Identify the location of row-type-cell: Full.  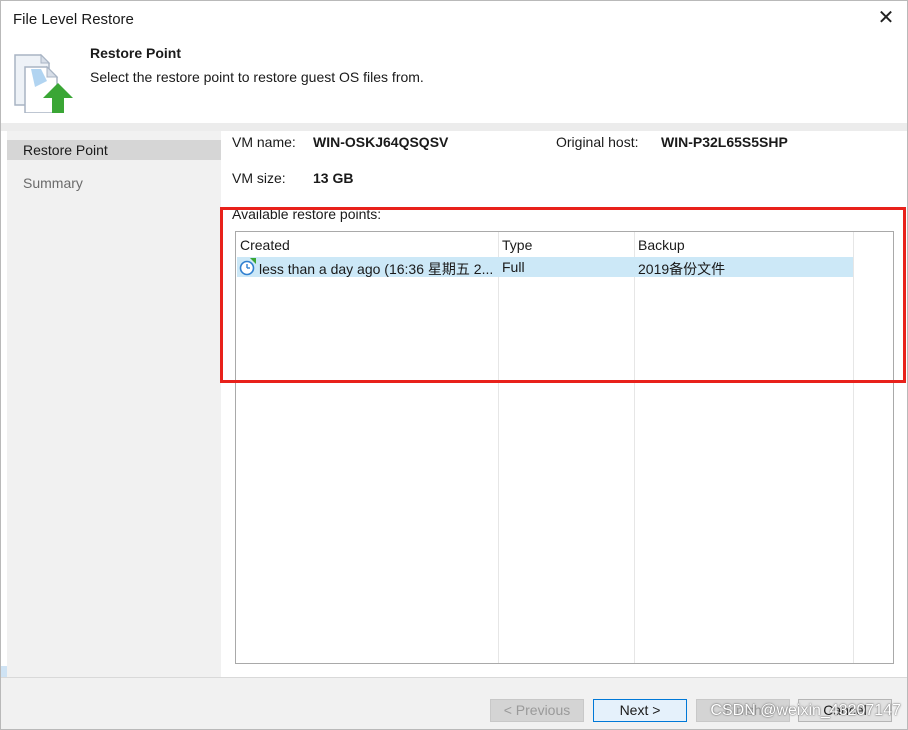
(513, 267).